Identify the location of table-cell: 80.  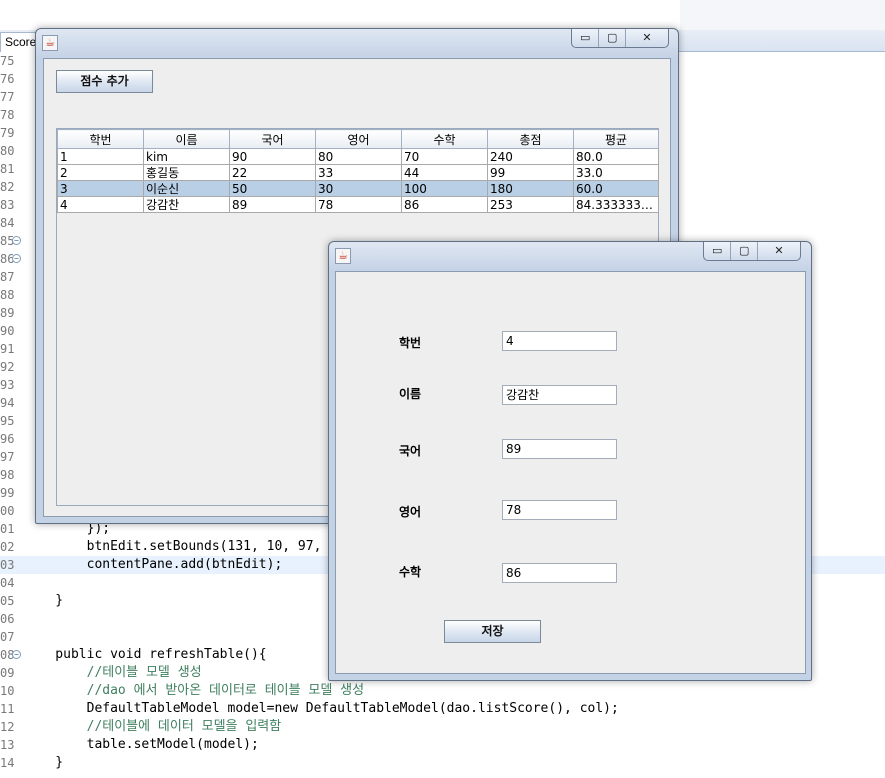
(358, 156).